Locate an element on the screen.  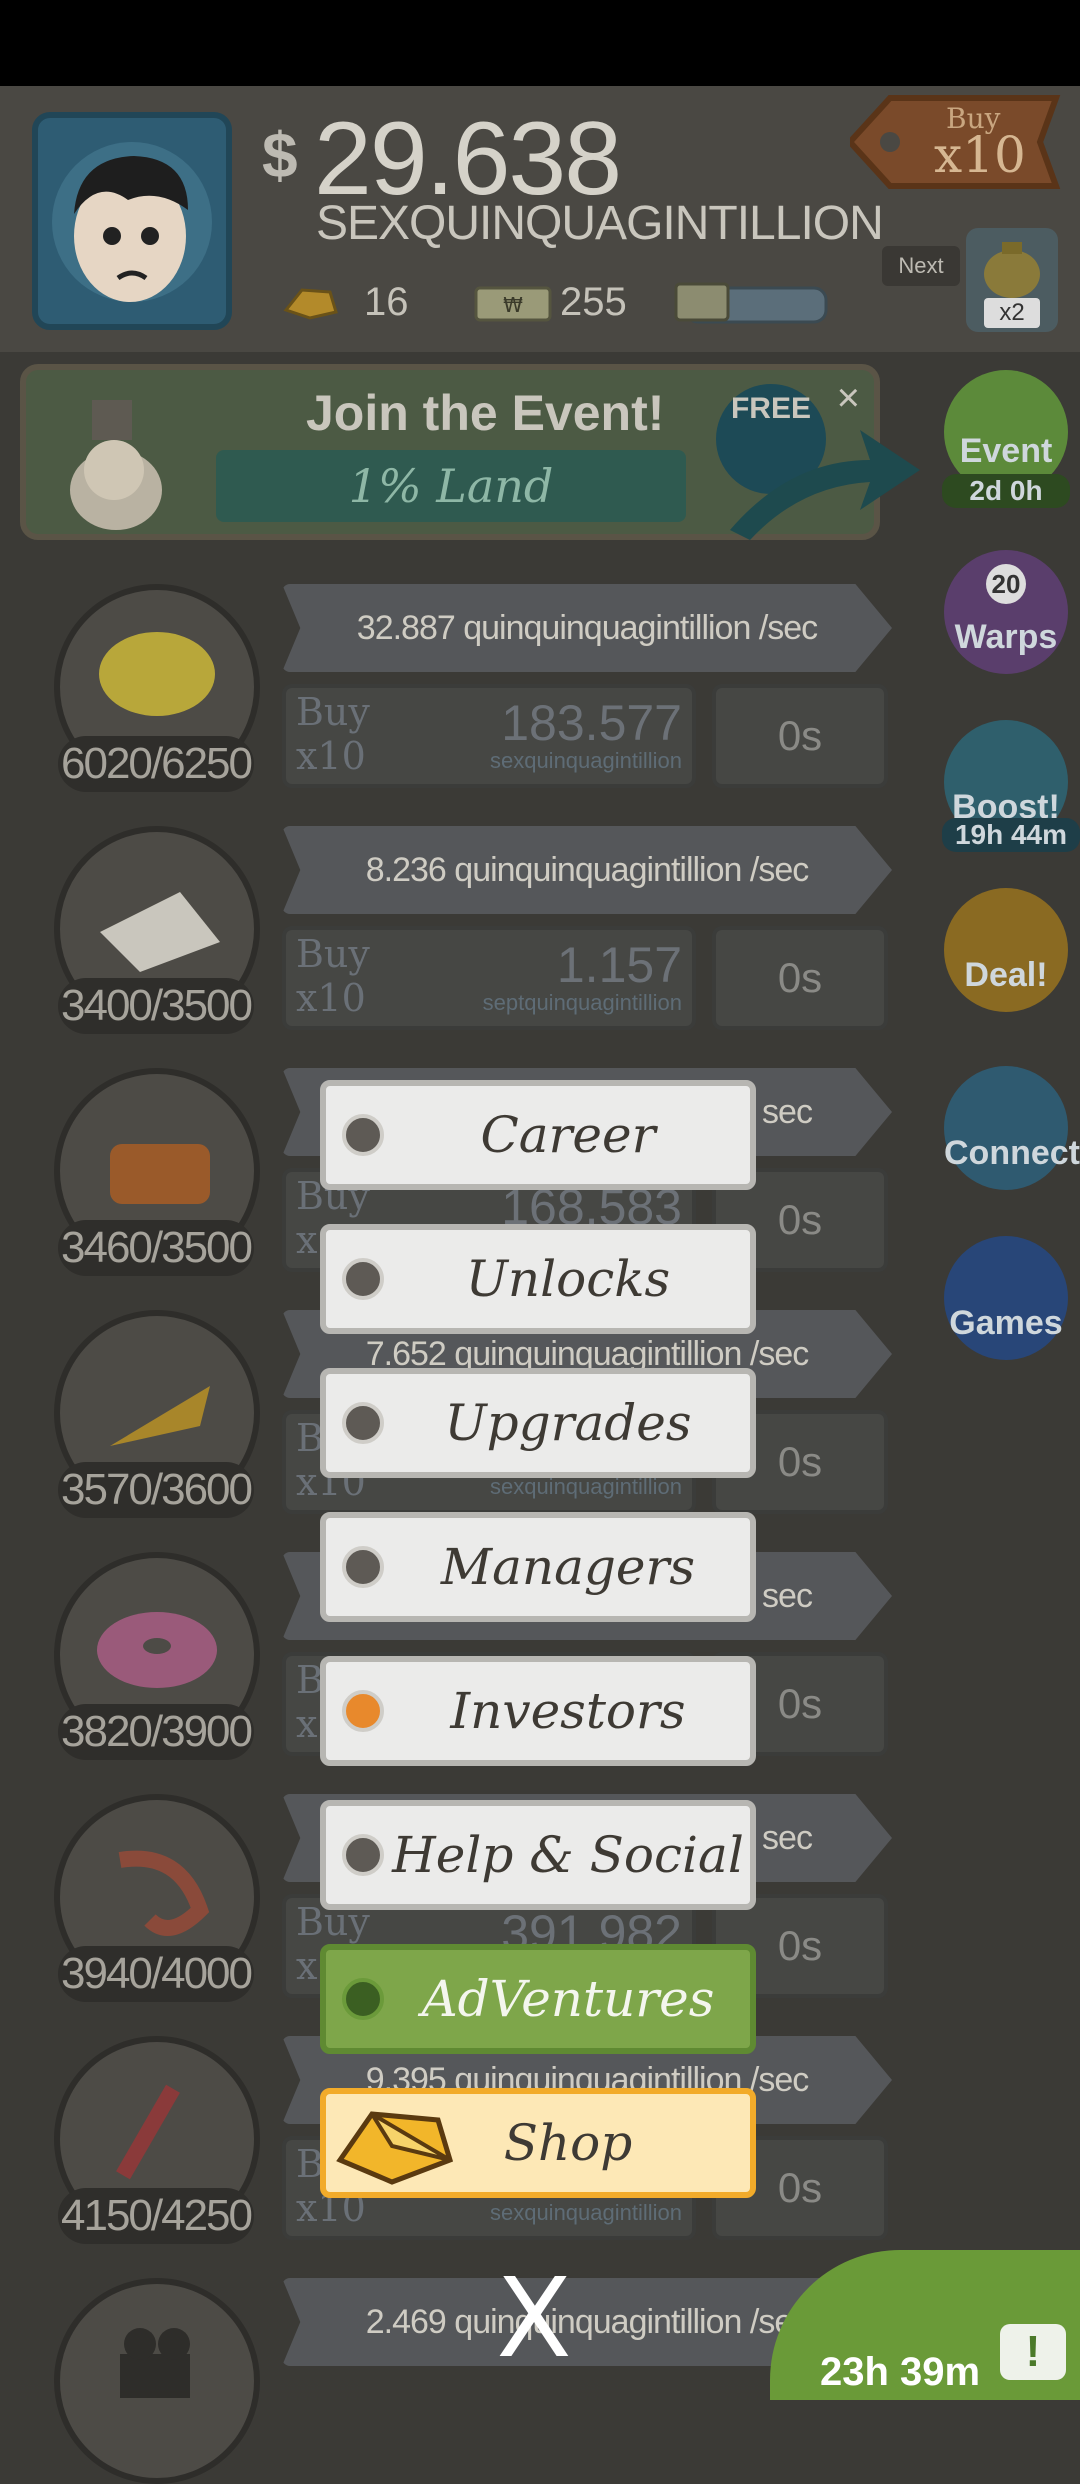
menu-investors: Investors is located at coordinates (538, 1711).